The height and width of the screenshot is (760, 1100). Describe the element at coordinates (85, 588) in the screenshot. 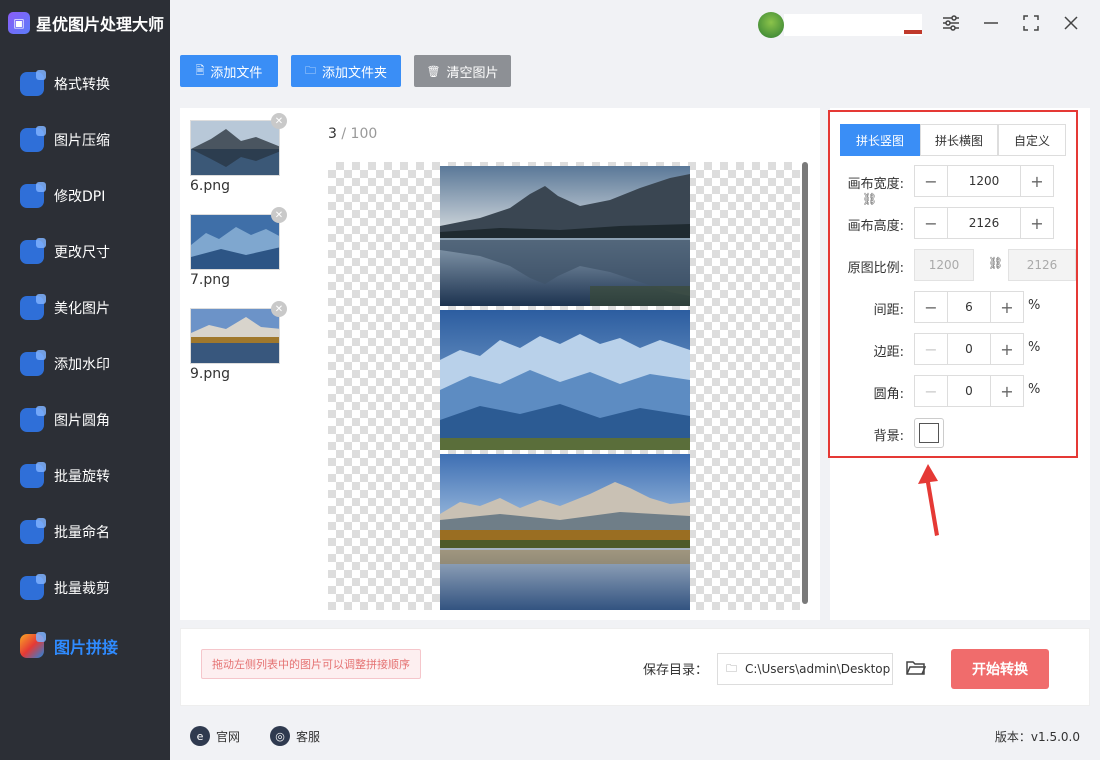

I see `sidebar-item-crop: 批量裁剪` at that location.